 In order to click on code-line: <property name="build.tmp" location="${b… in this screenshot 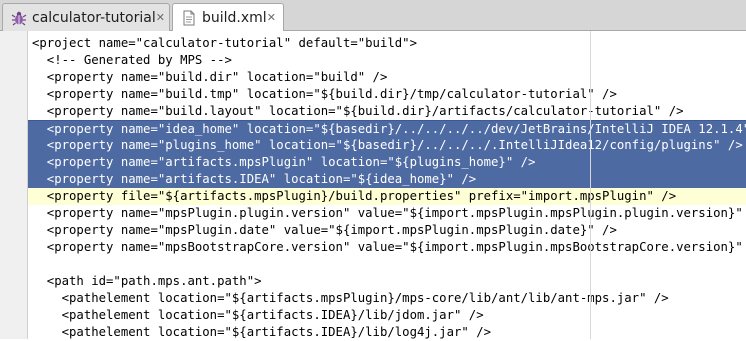, I will do `click(324, 94)`.